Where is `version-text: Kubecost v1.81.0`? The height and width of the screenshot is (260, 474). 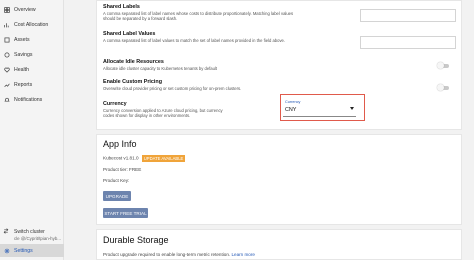 version-text: Kubecost v1.81.0 is located at coordinates (121, 158).